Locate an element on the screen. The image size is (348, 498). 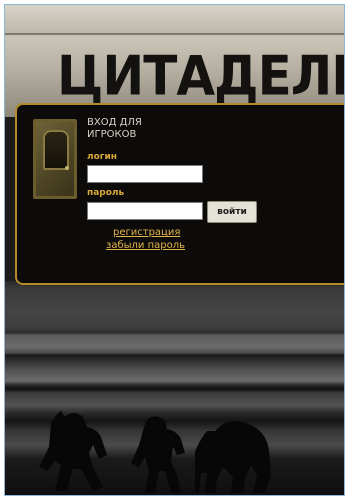
login-input is located at coordinates (145, 174).